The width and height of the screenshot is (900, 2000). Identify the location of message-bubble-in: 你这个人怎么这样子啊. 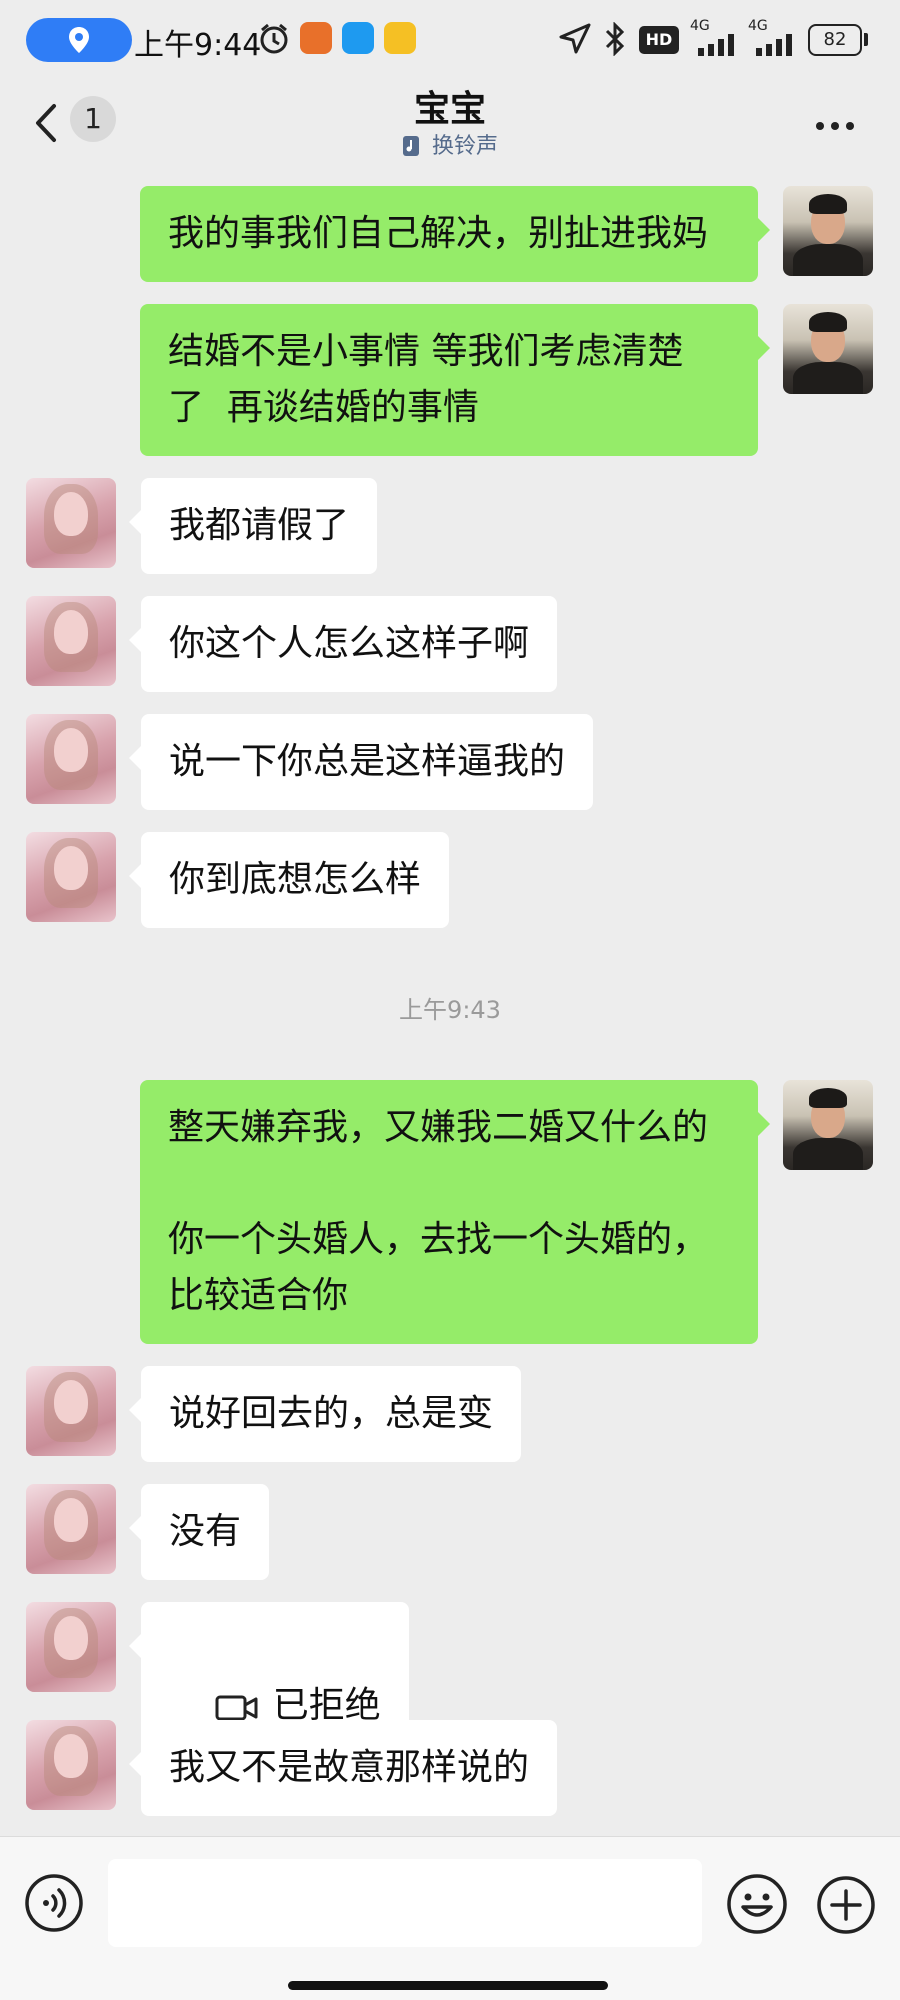
(343, 644).